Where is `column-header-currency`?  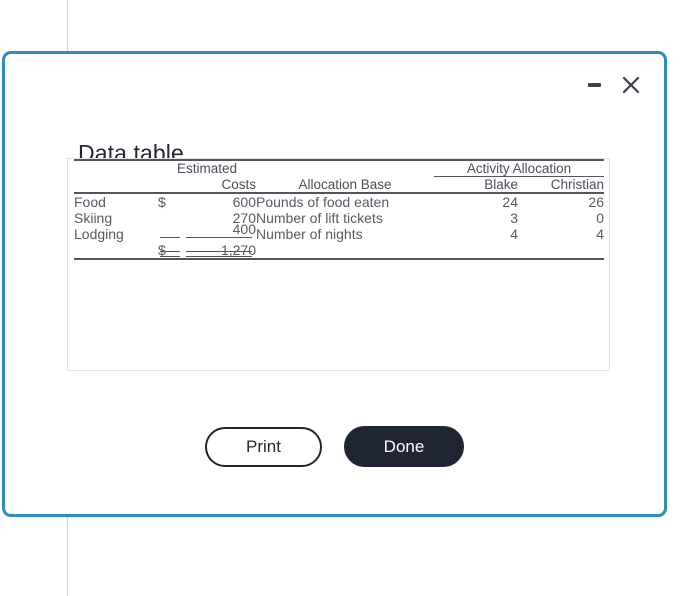 column-header-currency is located at coordinates (171, 185).